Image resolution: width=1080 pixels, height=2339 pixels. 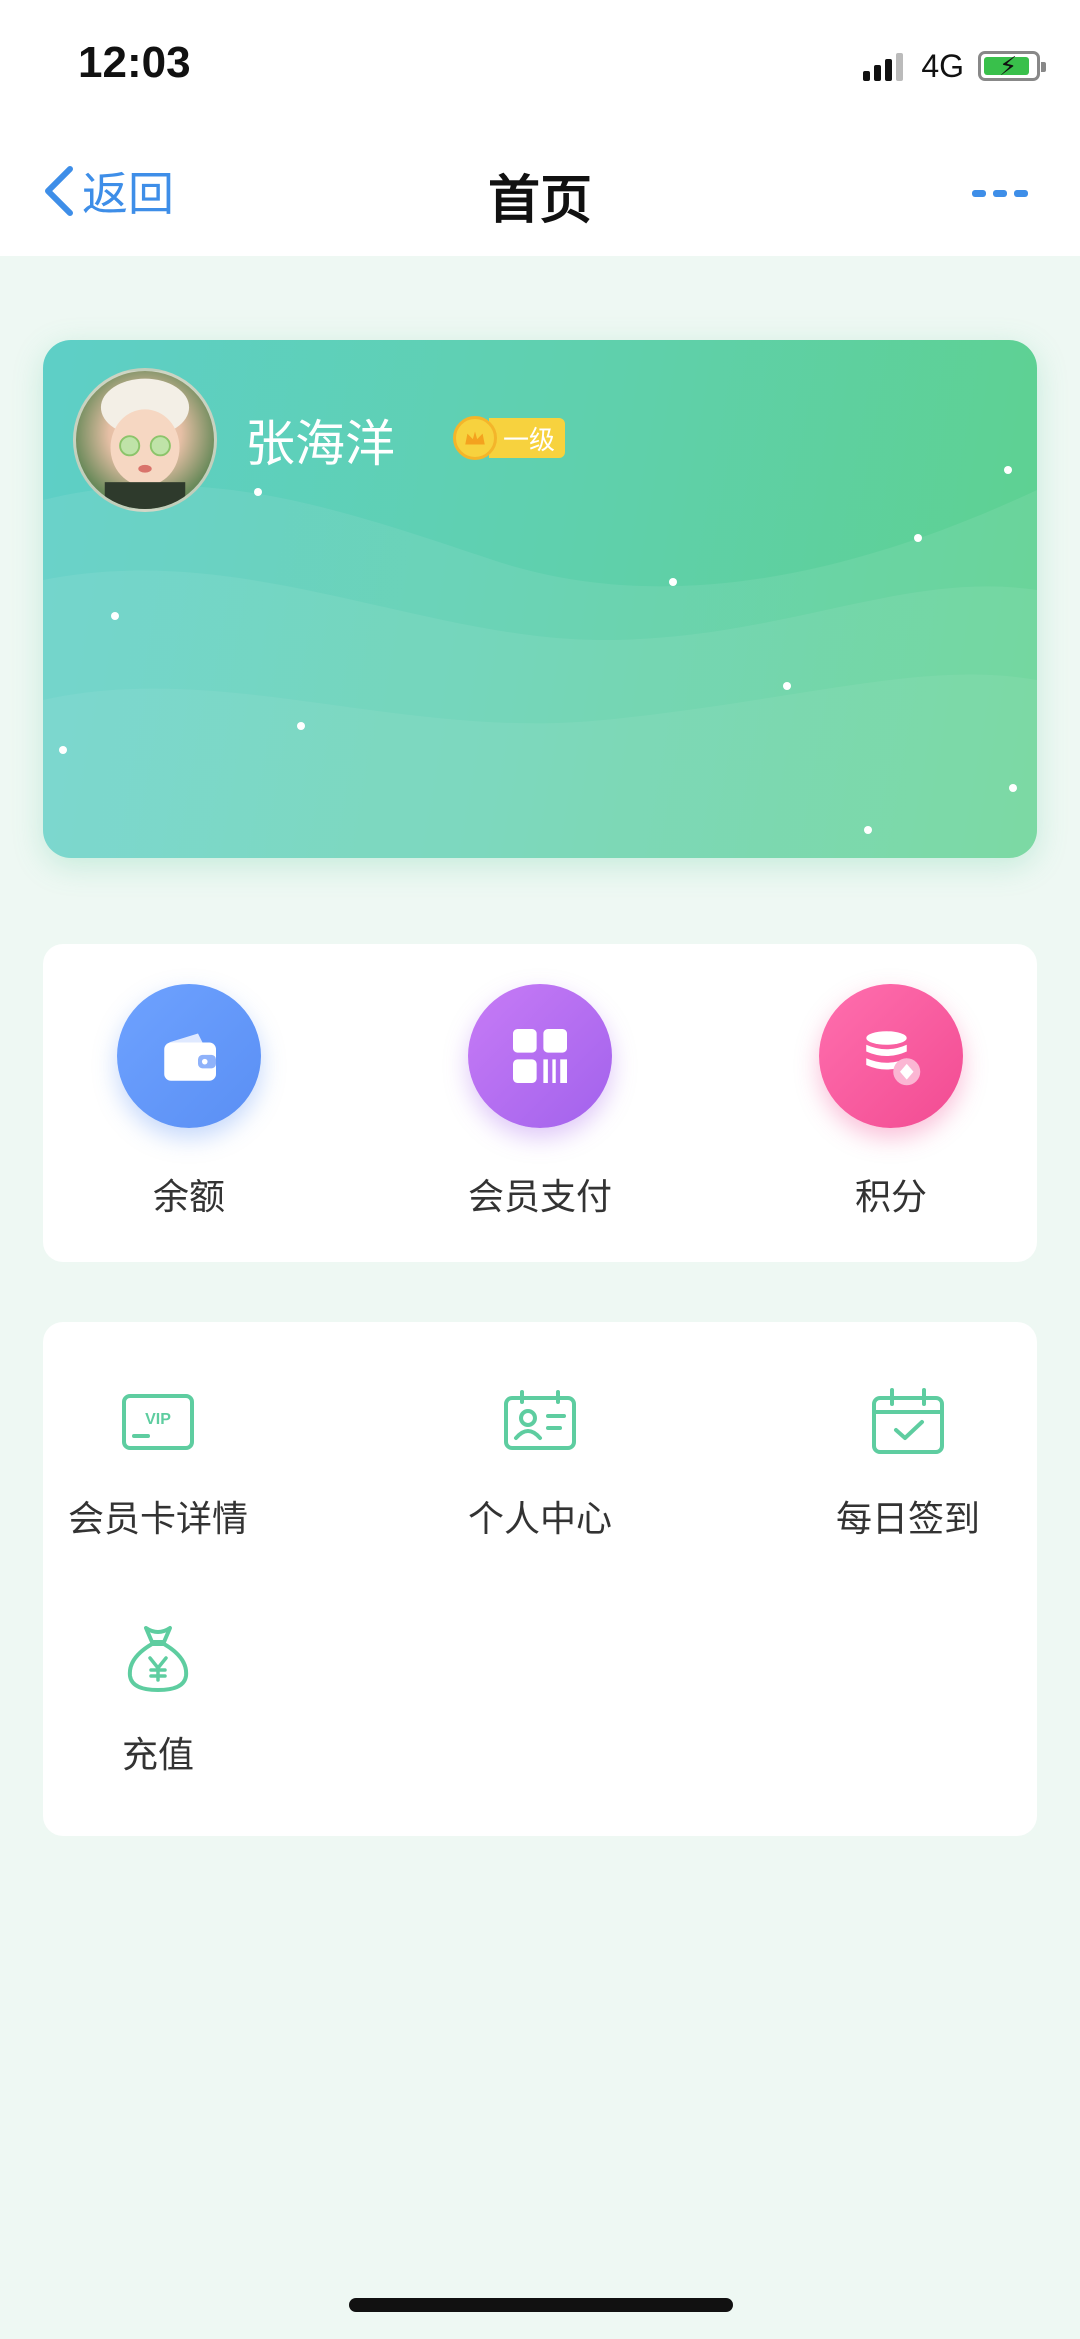 I want to click on navigation-bar: 返回 首页, so click(x=540, y=193).